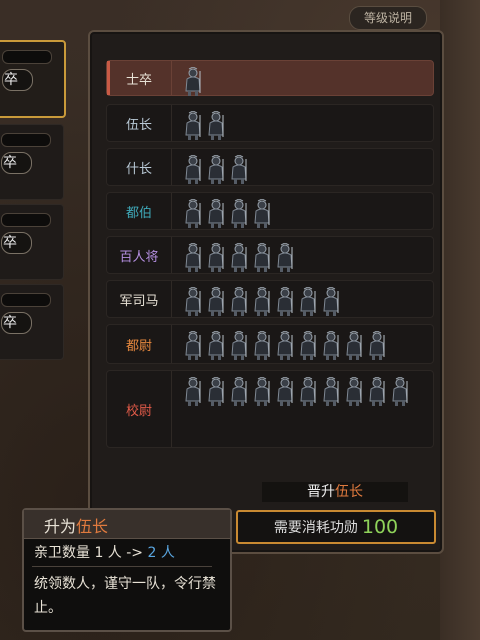  I want to click on tooltip-header: 升为伍长, so click(127, 524).